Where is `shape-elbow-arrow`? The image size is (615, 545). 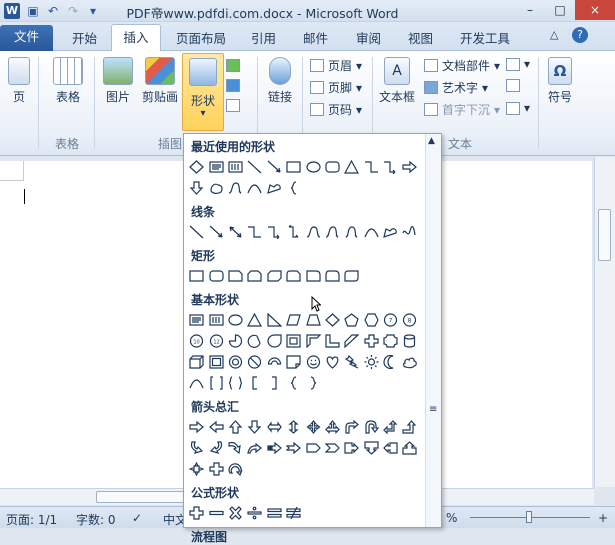 shape-elbow-arrow is located at coordinates (390, 166).